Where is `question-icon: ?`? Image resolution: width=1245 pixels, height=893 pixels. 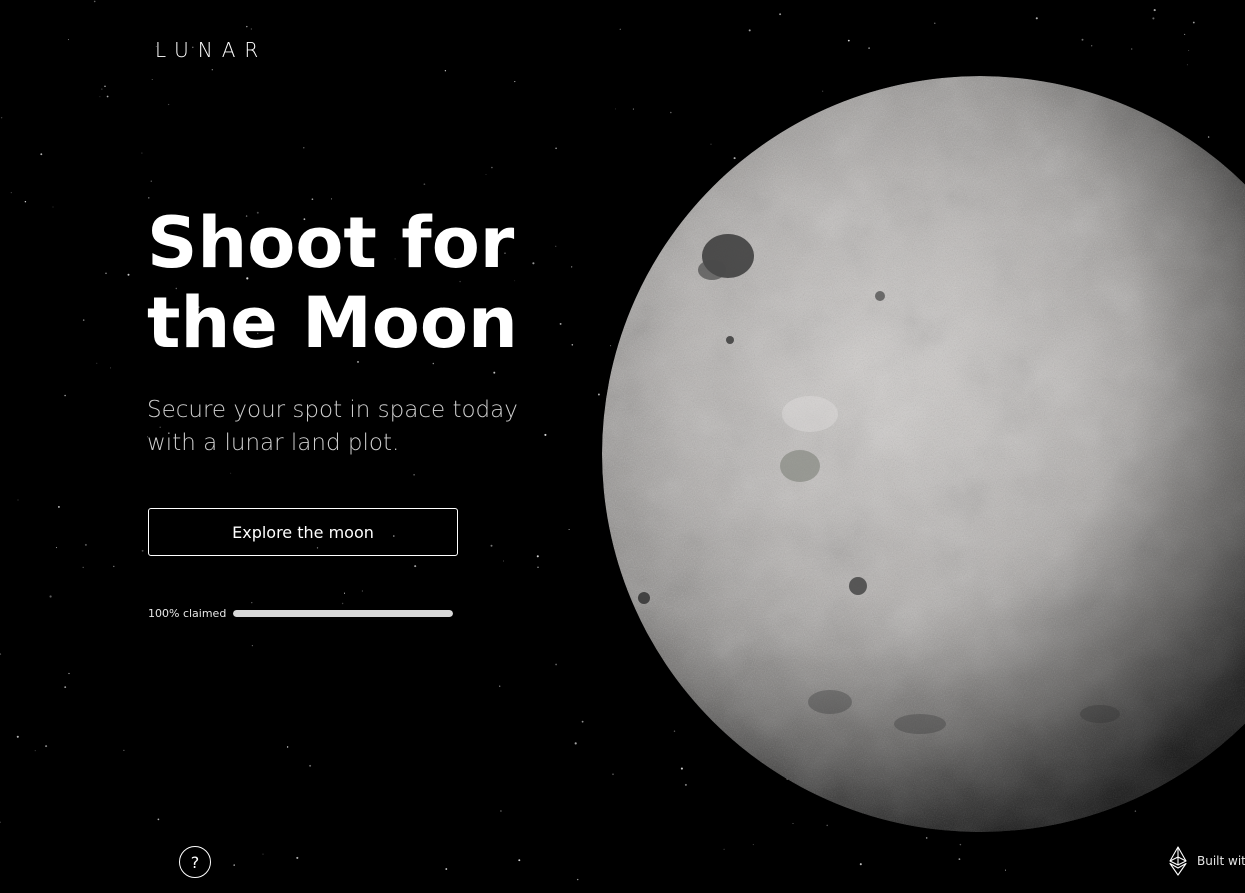
question-icon: ? is located at coordinates (195, 862).